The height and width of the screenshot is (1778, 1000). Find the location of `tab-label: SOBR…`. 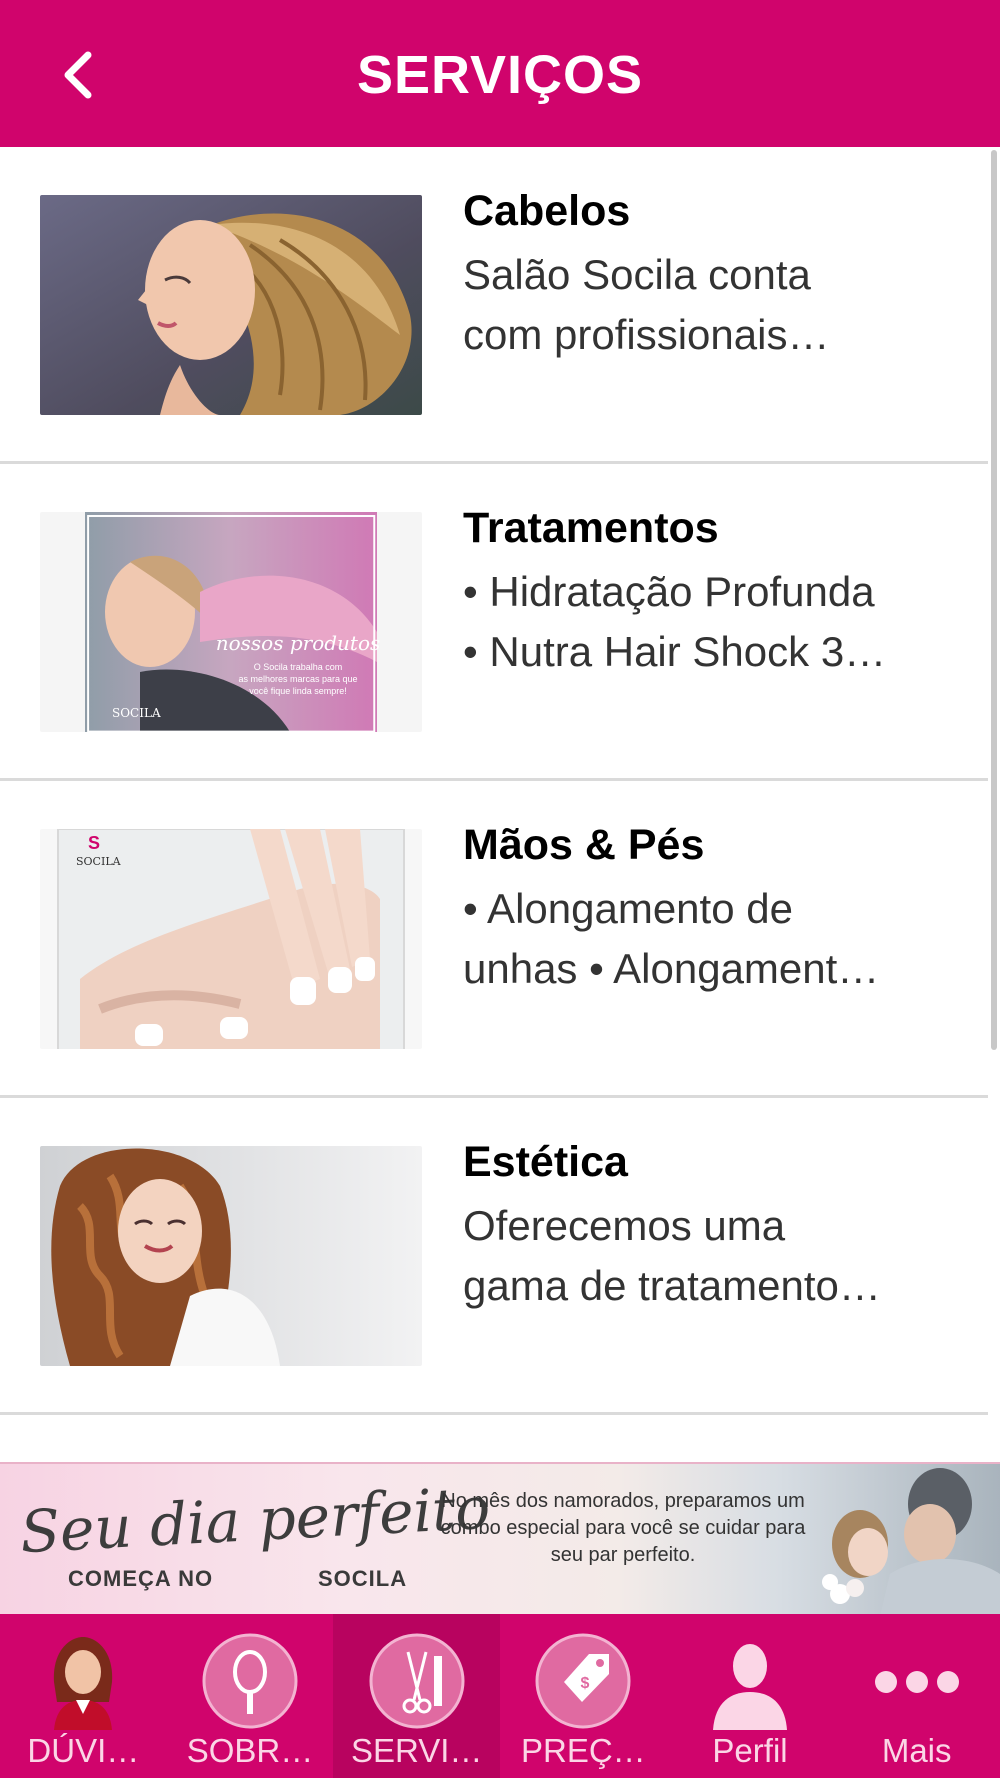

tab-label: SOBR… is located at coordinates (250, 1750).